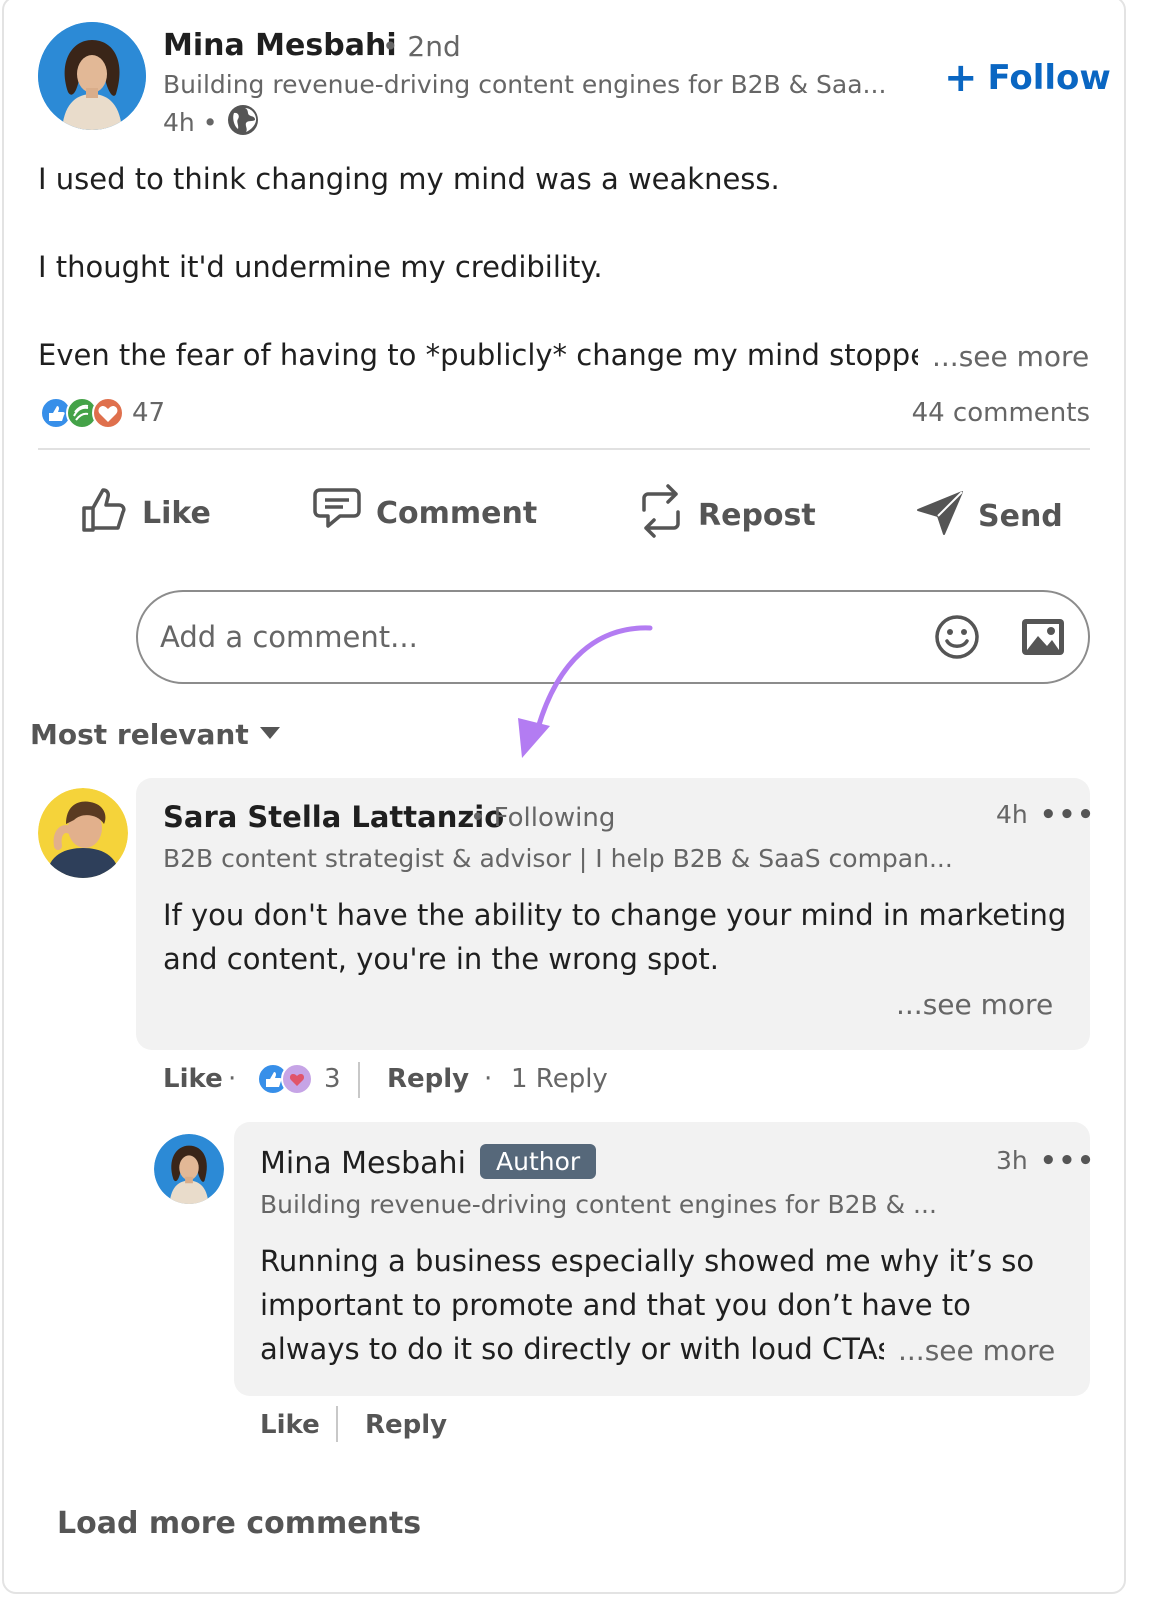 This screenshot has height=1600, width=1152. Describe the element at coordinates (661, 515) in the screenshot. I see `repost-icon` at that location.